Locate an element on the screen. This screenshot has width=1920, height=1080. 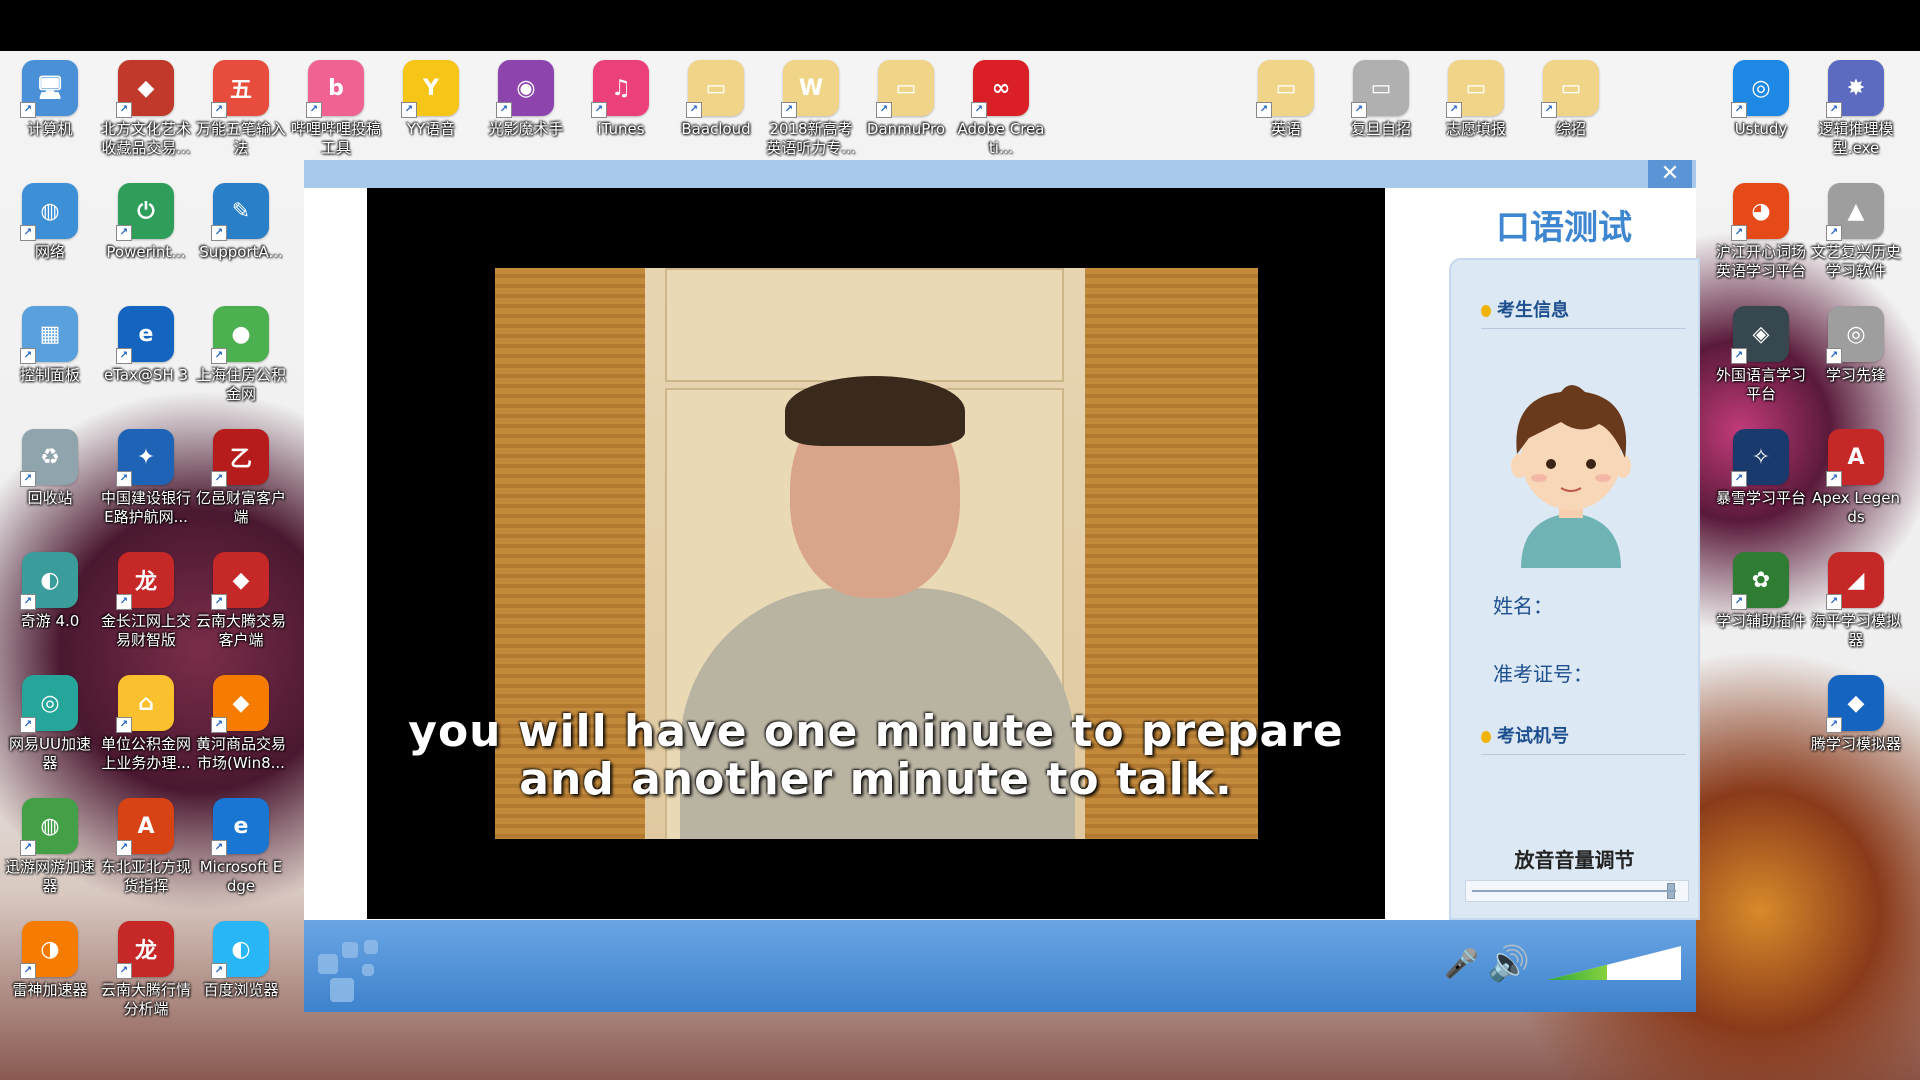
desktop-icon: 🖥 ↗ 计算机 is located at coordinates (50, 99).